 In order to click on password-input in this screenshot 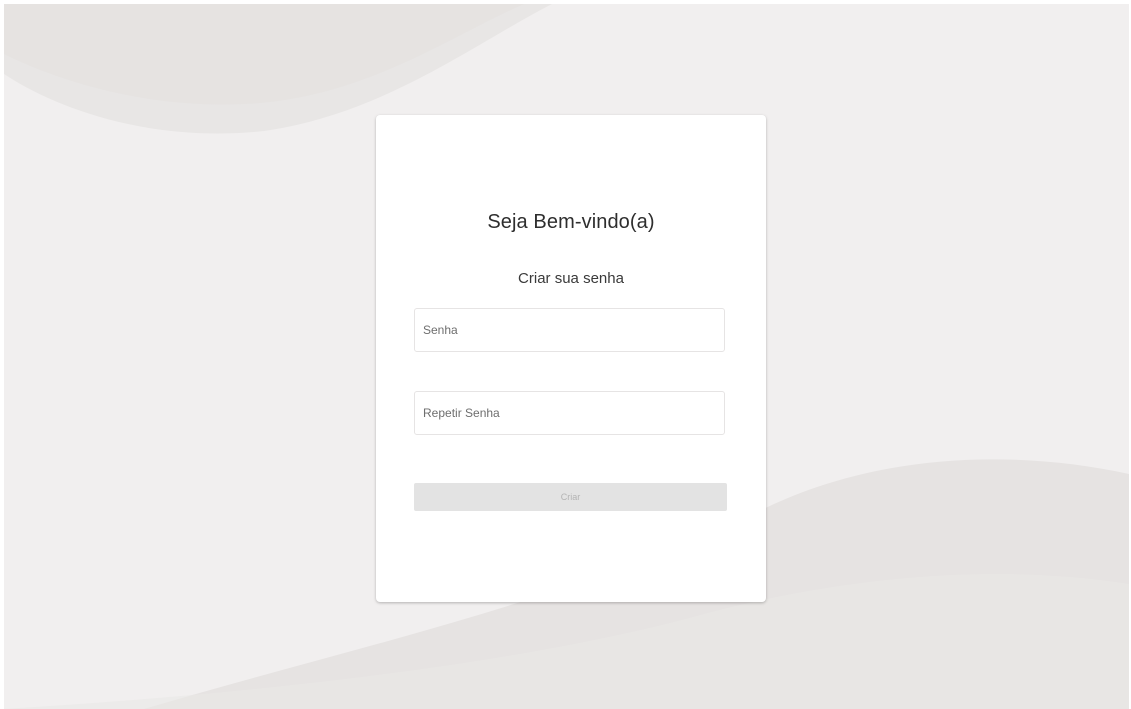, I will do `click(569, 330)`.